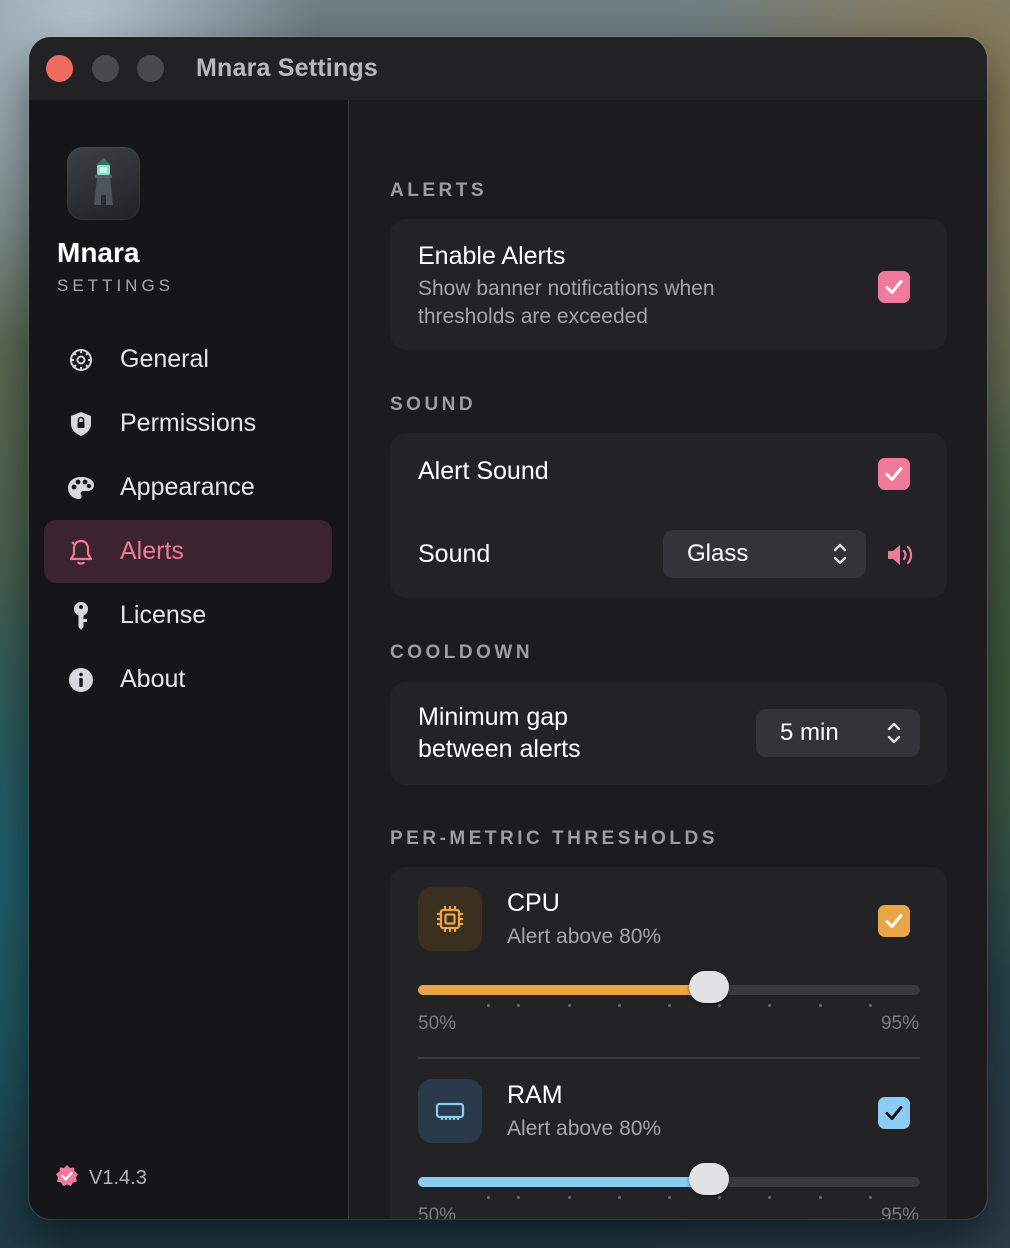 This screenshot has width=1010, height=1248. I want to click on version-label: V1.4.3, so click(101, 1178).